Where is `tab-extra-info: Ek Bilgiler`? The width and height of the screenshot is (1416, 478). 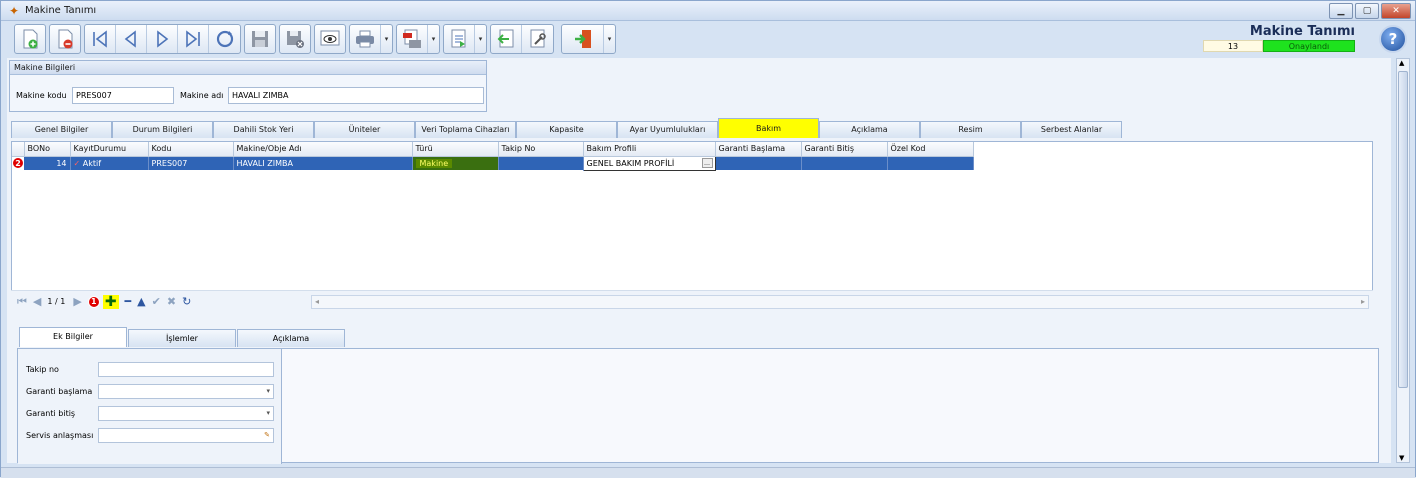
tab-extra-info: Ek Bilgiler is located at coordinates (73, 337).